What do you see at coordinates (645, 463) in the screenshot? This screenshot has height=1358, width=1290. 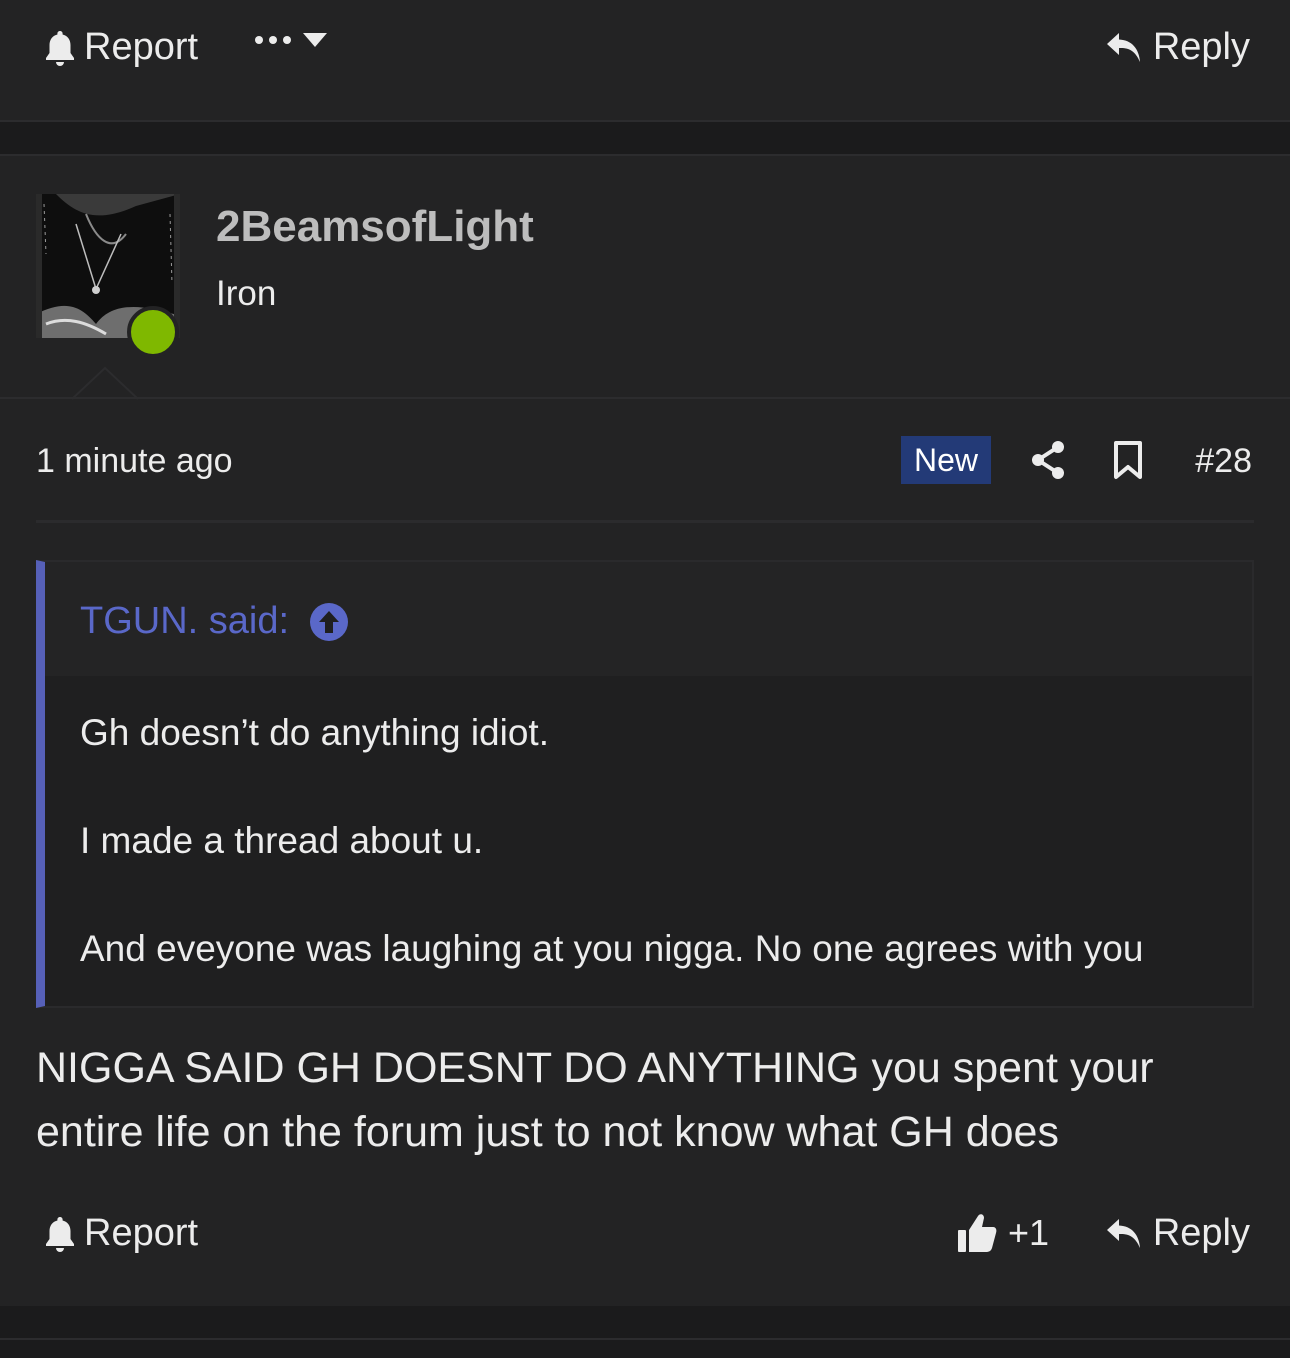 I see `post-meta: 1 minute ago New #28` at bounding box center [645, 463].